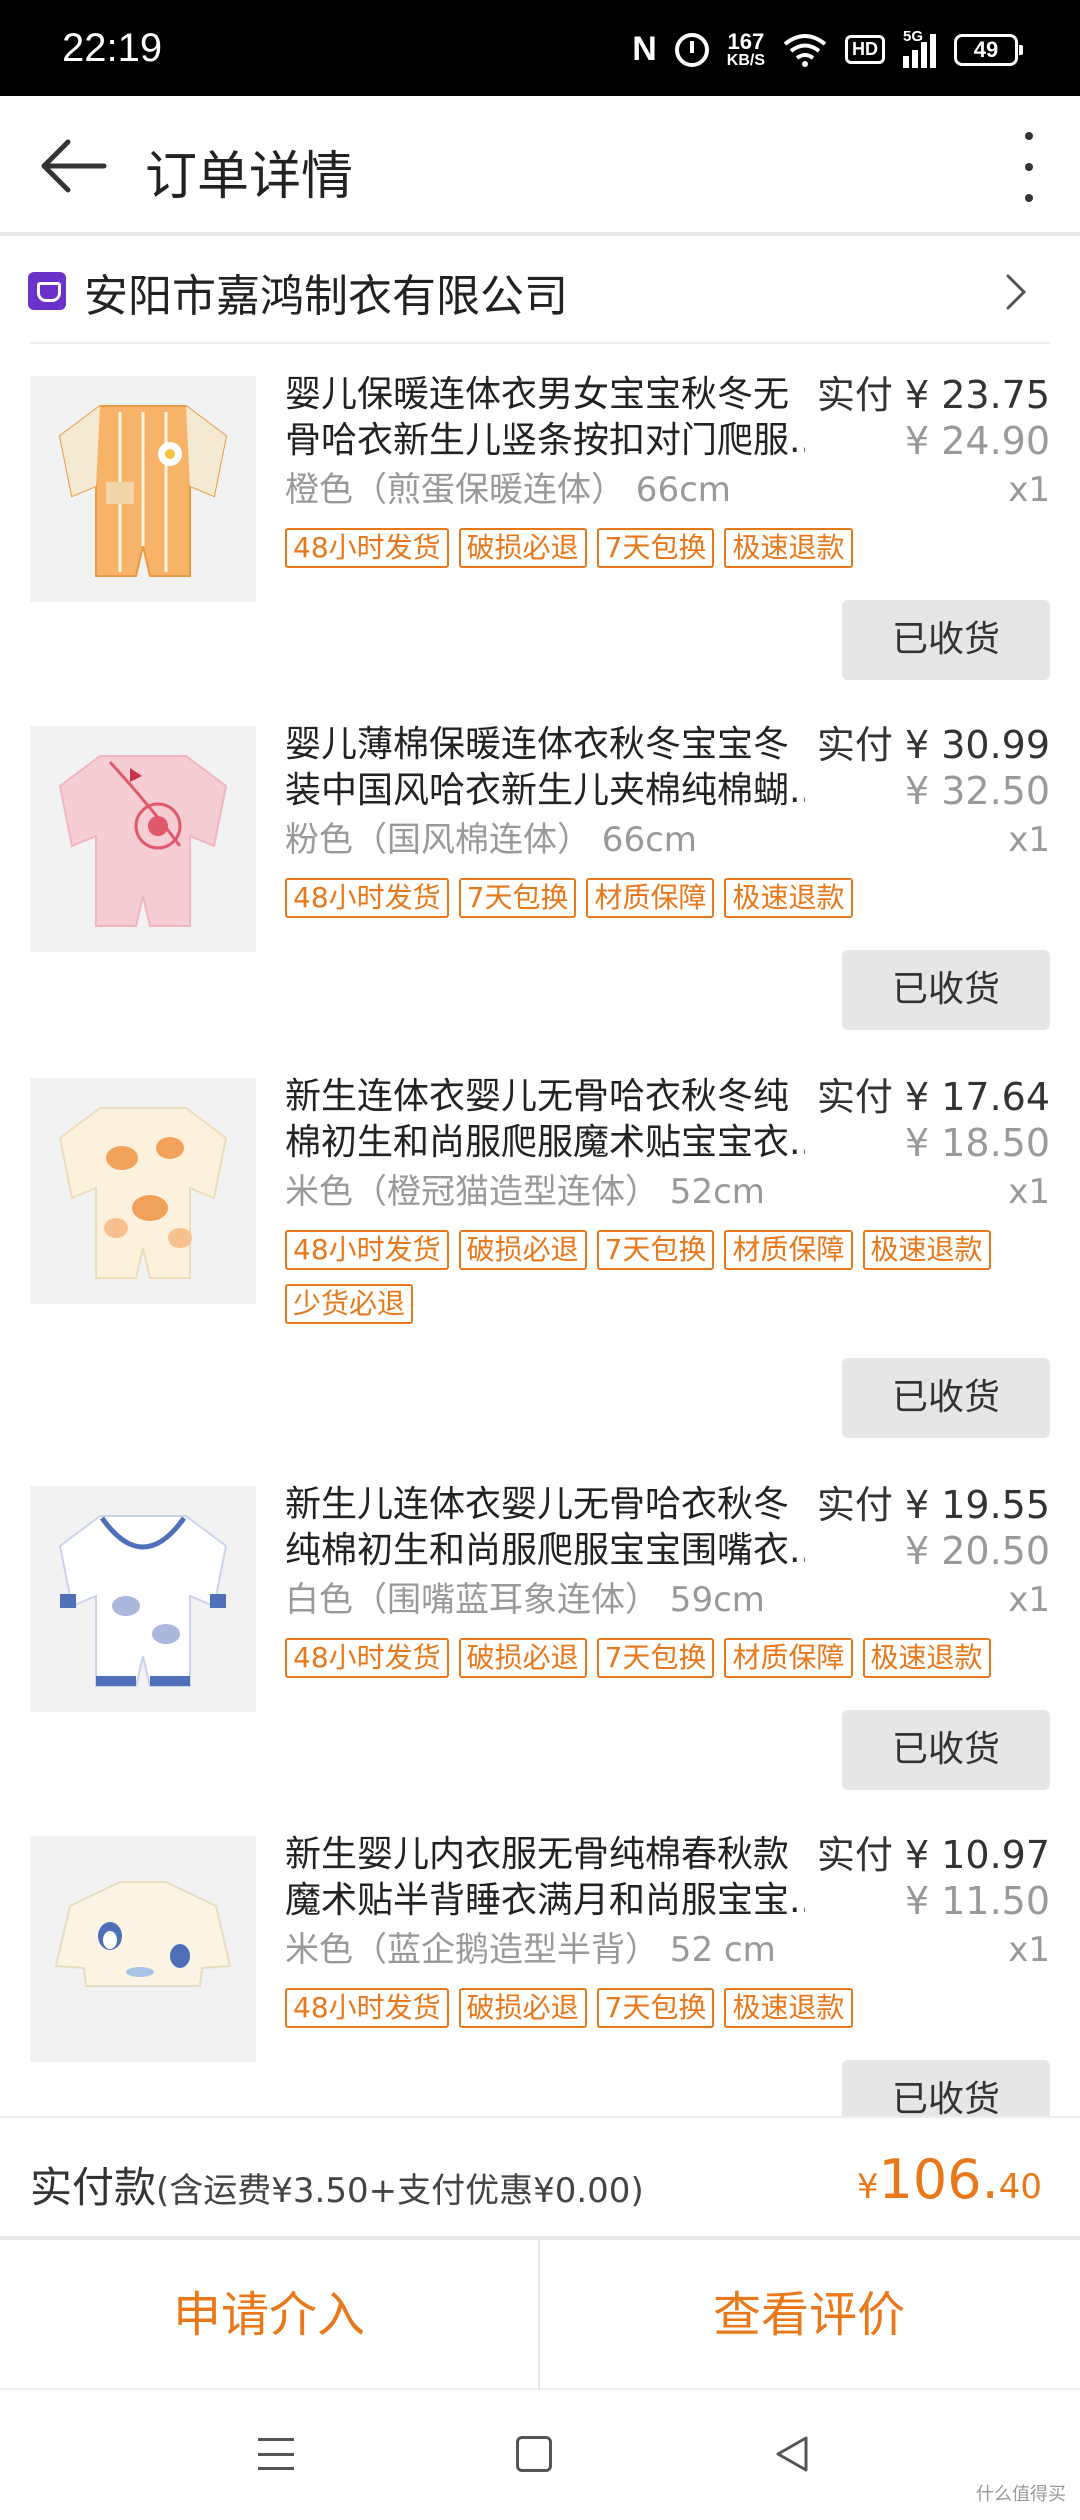  I want to click on total-label: 实付款(含运费¥3.50+支付优惠¥0.00), so click(337, 2187).